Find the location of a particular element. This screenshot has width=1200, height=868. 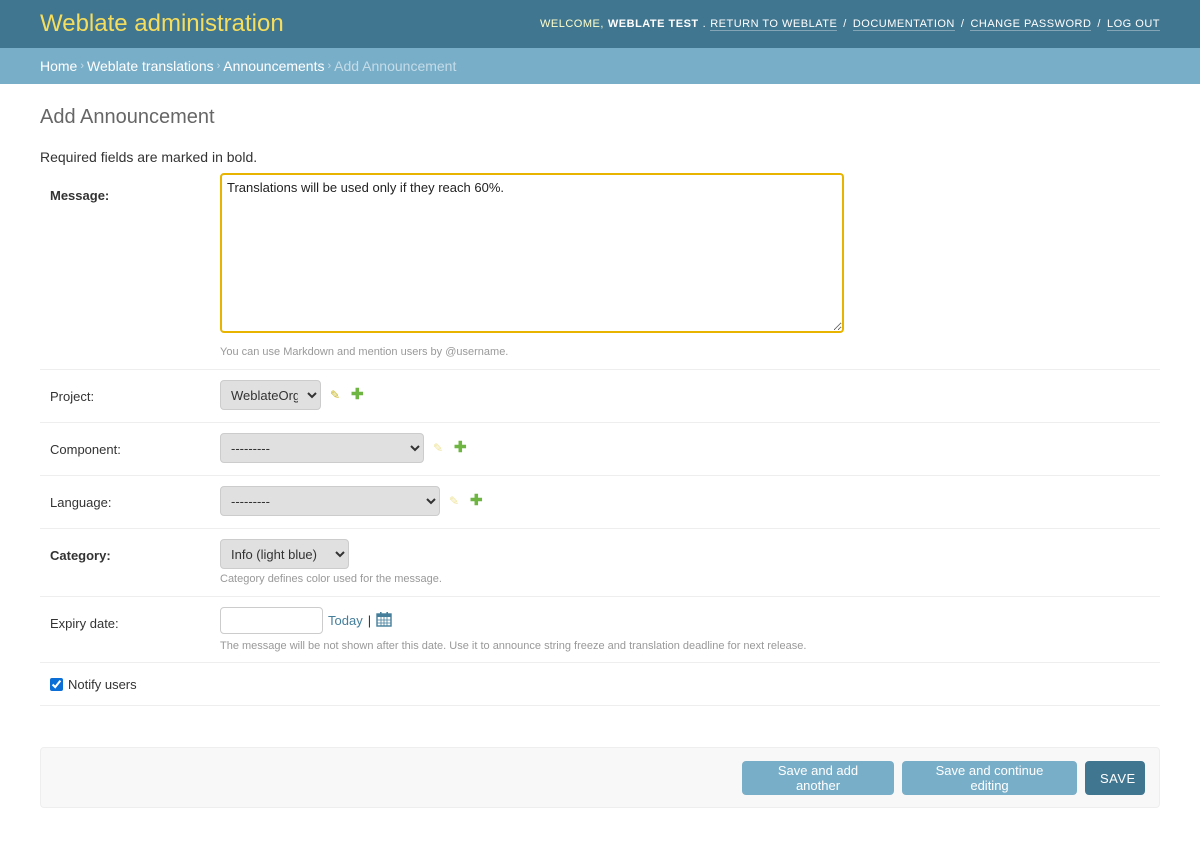

site-title: Weblate administration is located at coordinates (162, 24).